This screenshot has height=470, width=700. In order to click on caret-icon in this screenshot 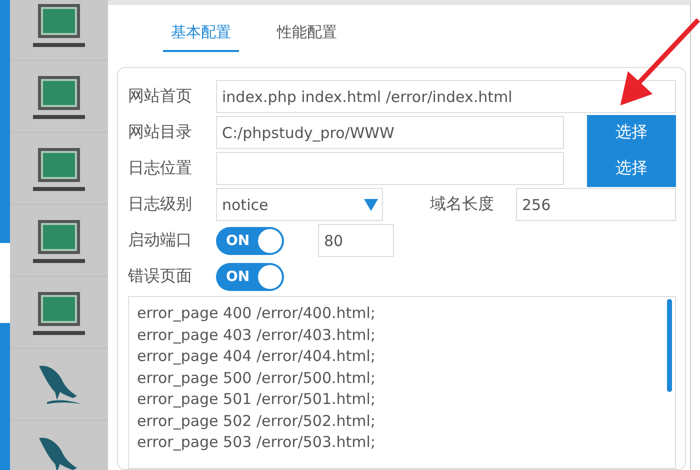, I will do `click(371, 204)`.